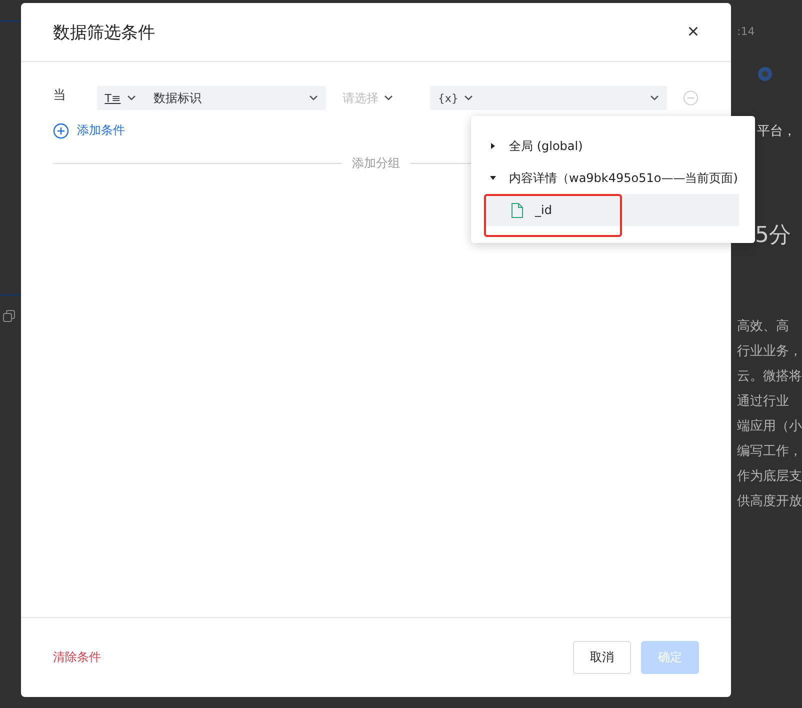  What do you see at coordinates (178, 98) in the screenshot?
I see `field-value: 数据标识` at bounding box center [178, 98].